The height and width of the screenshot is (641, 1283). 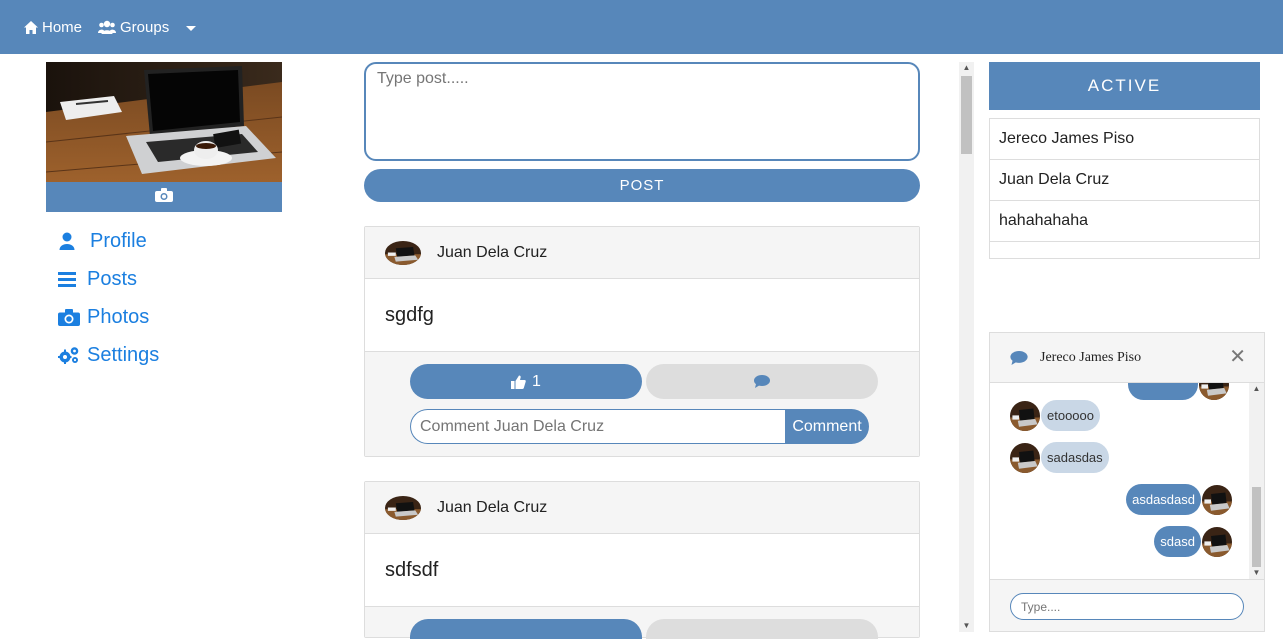 What do you see at coordinates (71, 355) in the screenshot?
I see `cogs-icon` at bounding box center [71, 355].